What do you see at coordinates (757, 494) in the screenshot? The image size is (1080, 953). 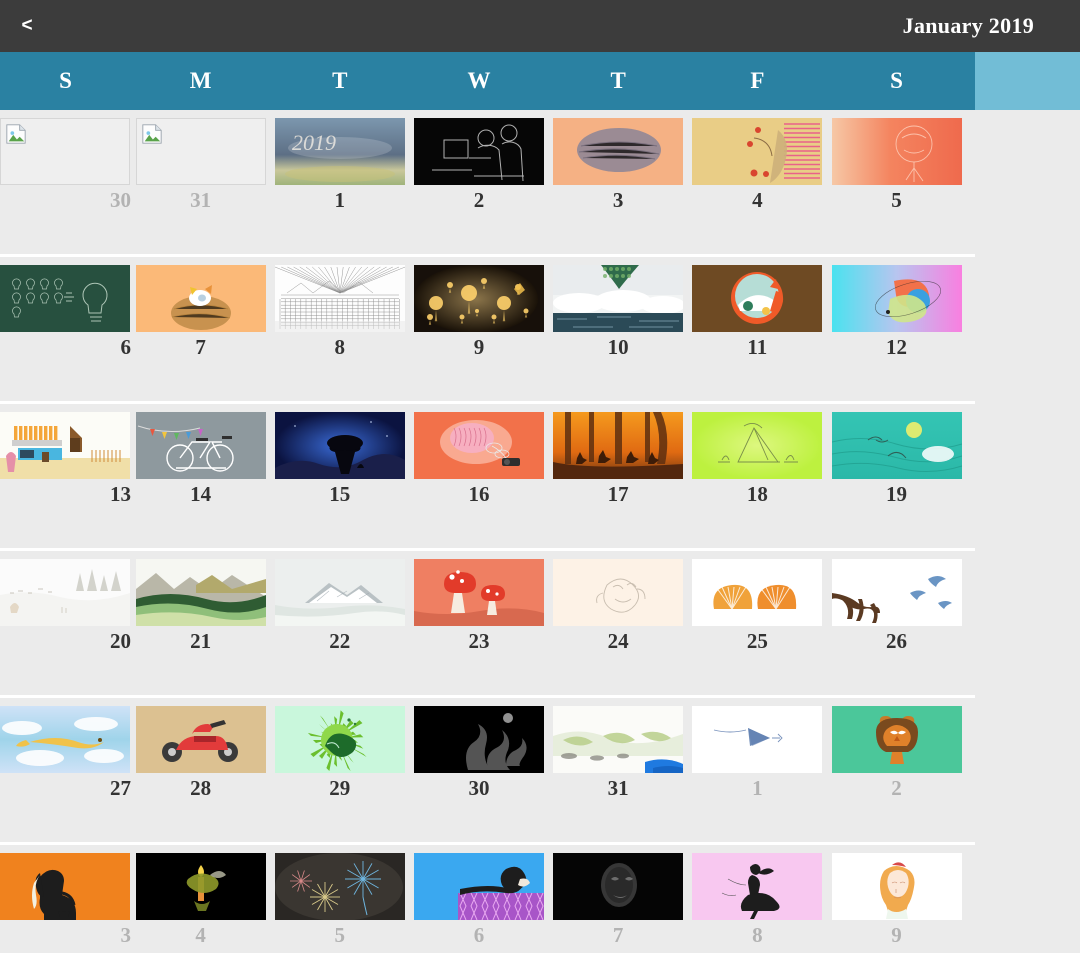 I see `day-number: 18` at bounding box center [757, 494].